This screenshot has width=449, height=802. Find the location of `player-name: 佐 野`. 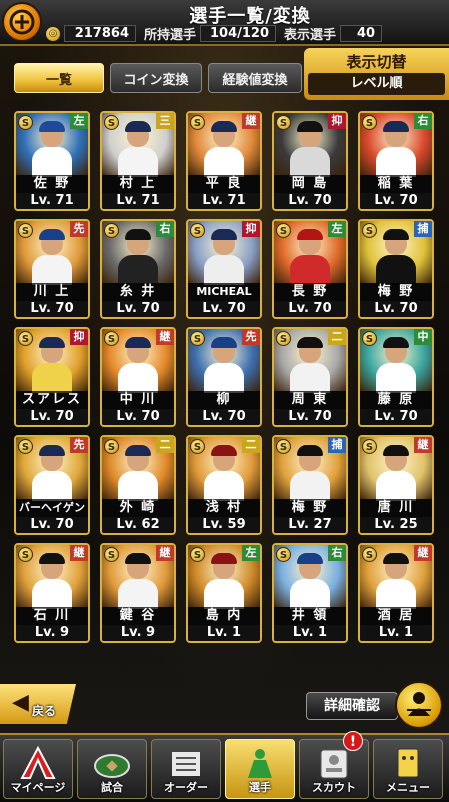

player-name: 佐 野 is located at coordinates (52, 184).